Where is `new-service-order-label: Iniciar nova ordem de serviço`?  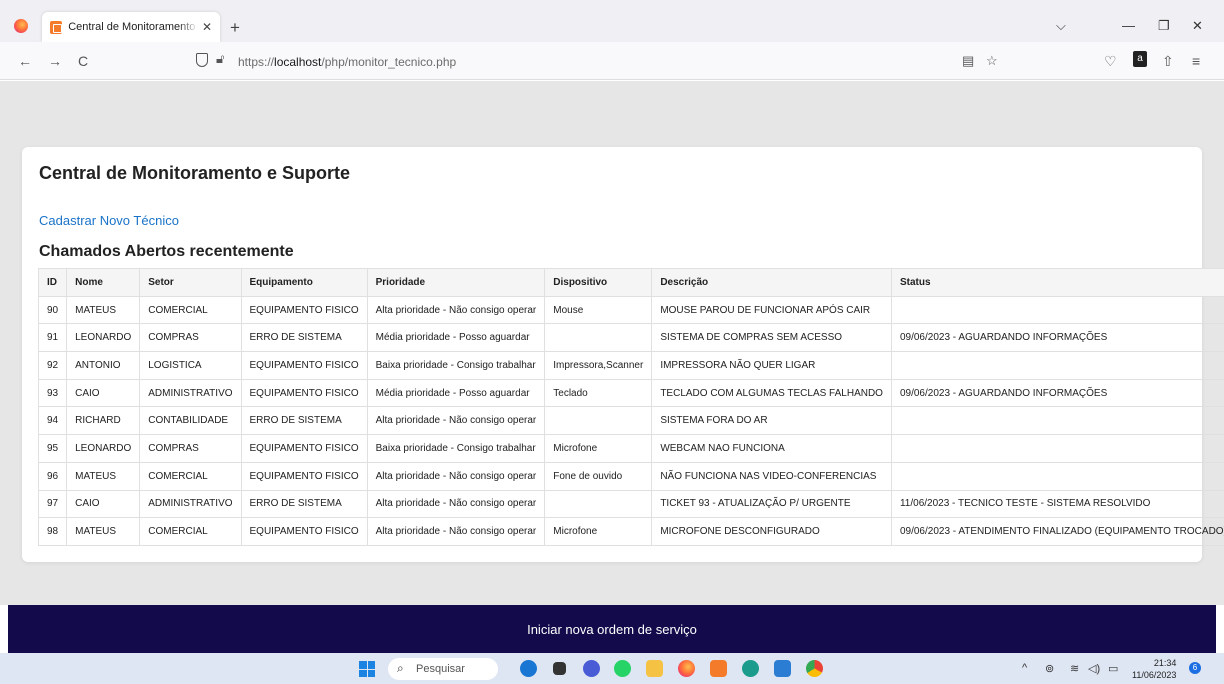 new-service-order-label: Iniciar nova ordem de serviço is located at coordinates (612, 629).